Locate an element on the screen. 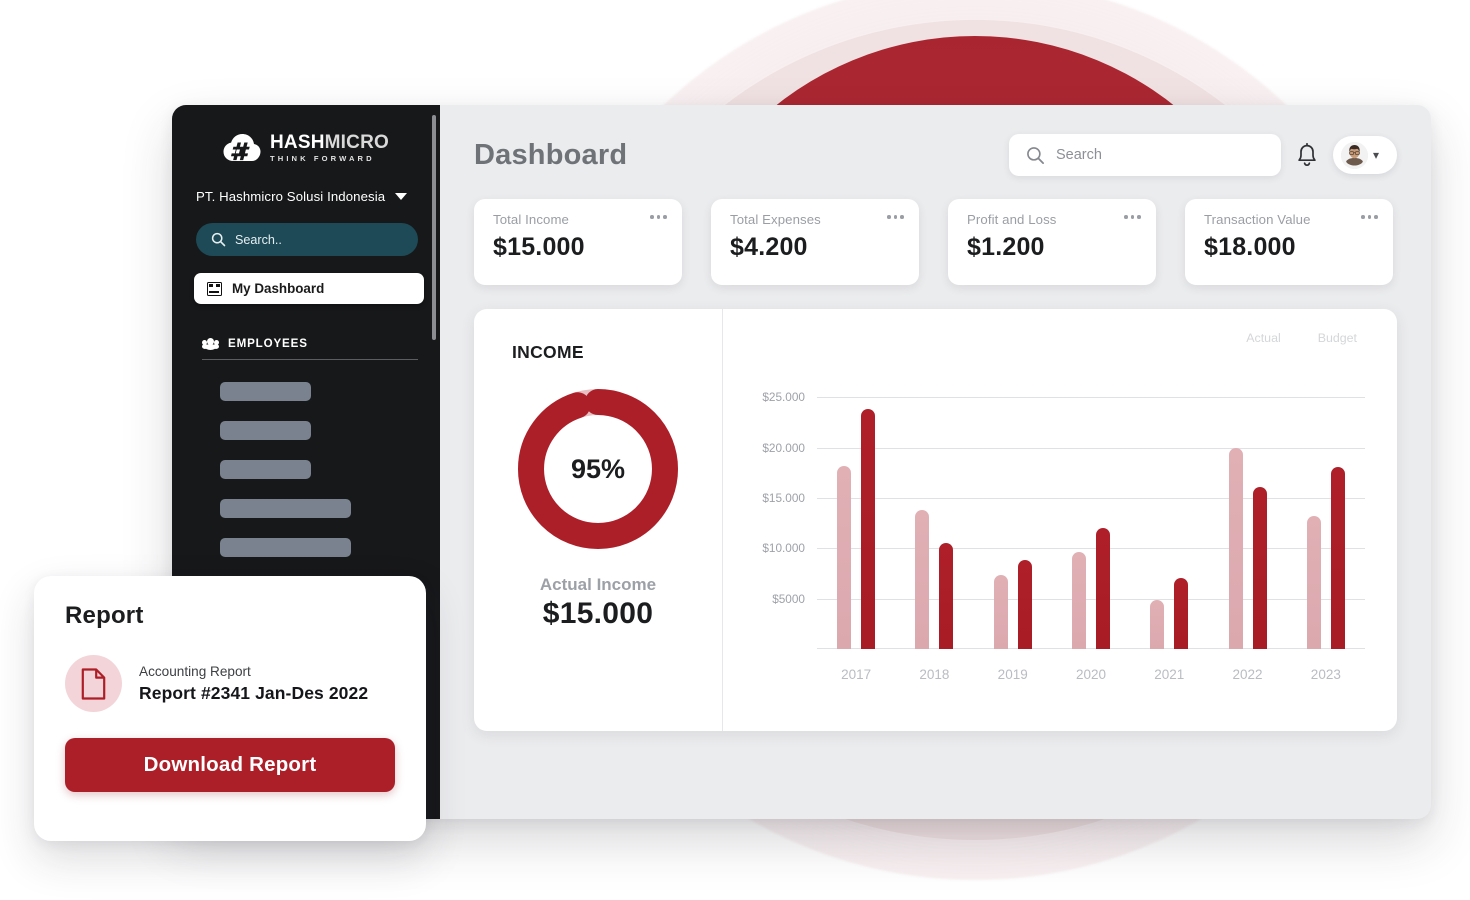 This screenshot has height=900, width=1470. brand-logo-text: HASHMICRO THINK FORWARD is located at coordinates (329, 148).